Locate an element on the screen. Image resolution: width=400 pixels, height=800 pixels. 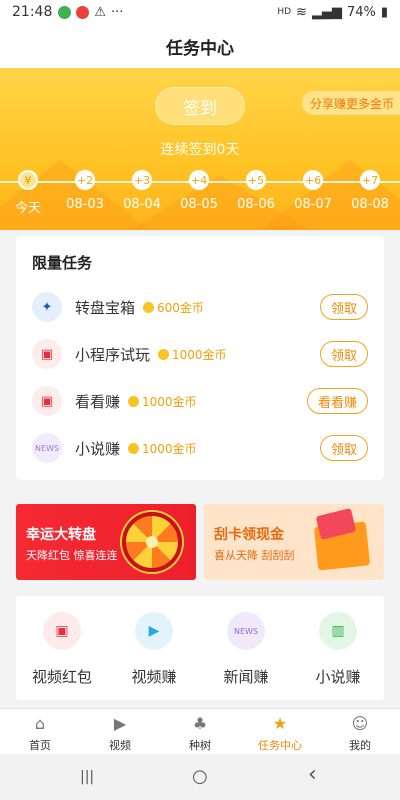
checkin-day-badge: +3 is located at coordinates (142, 180).